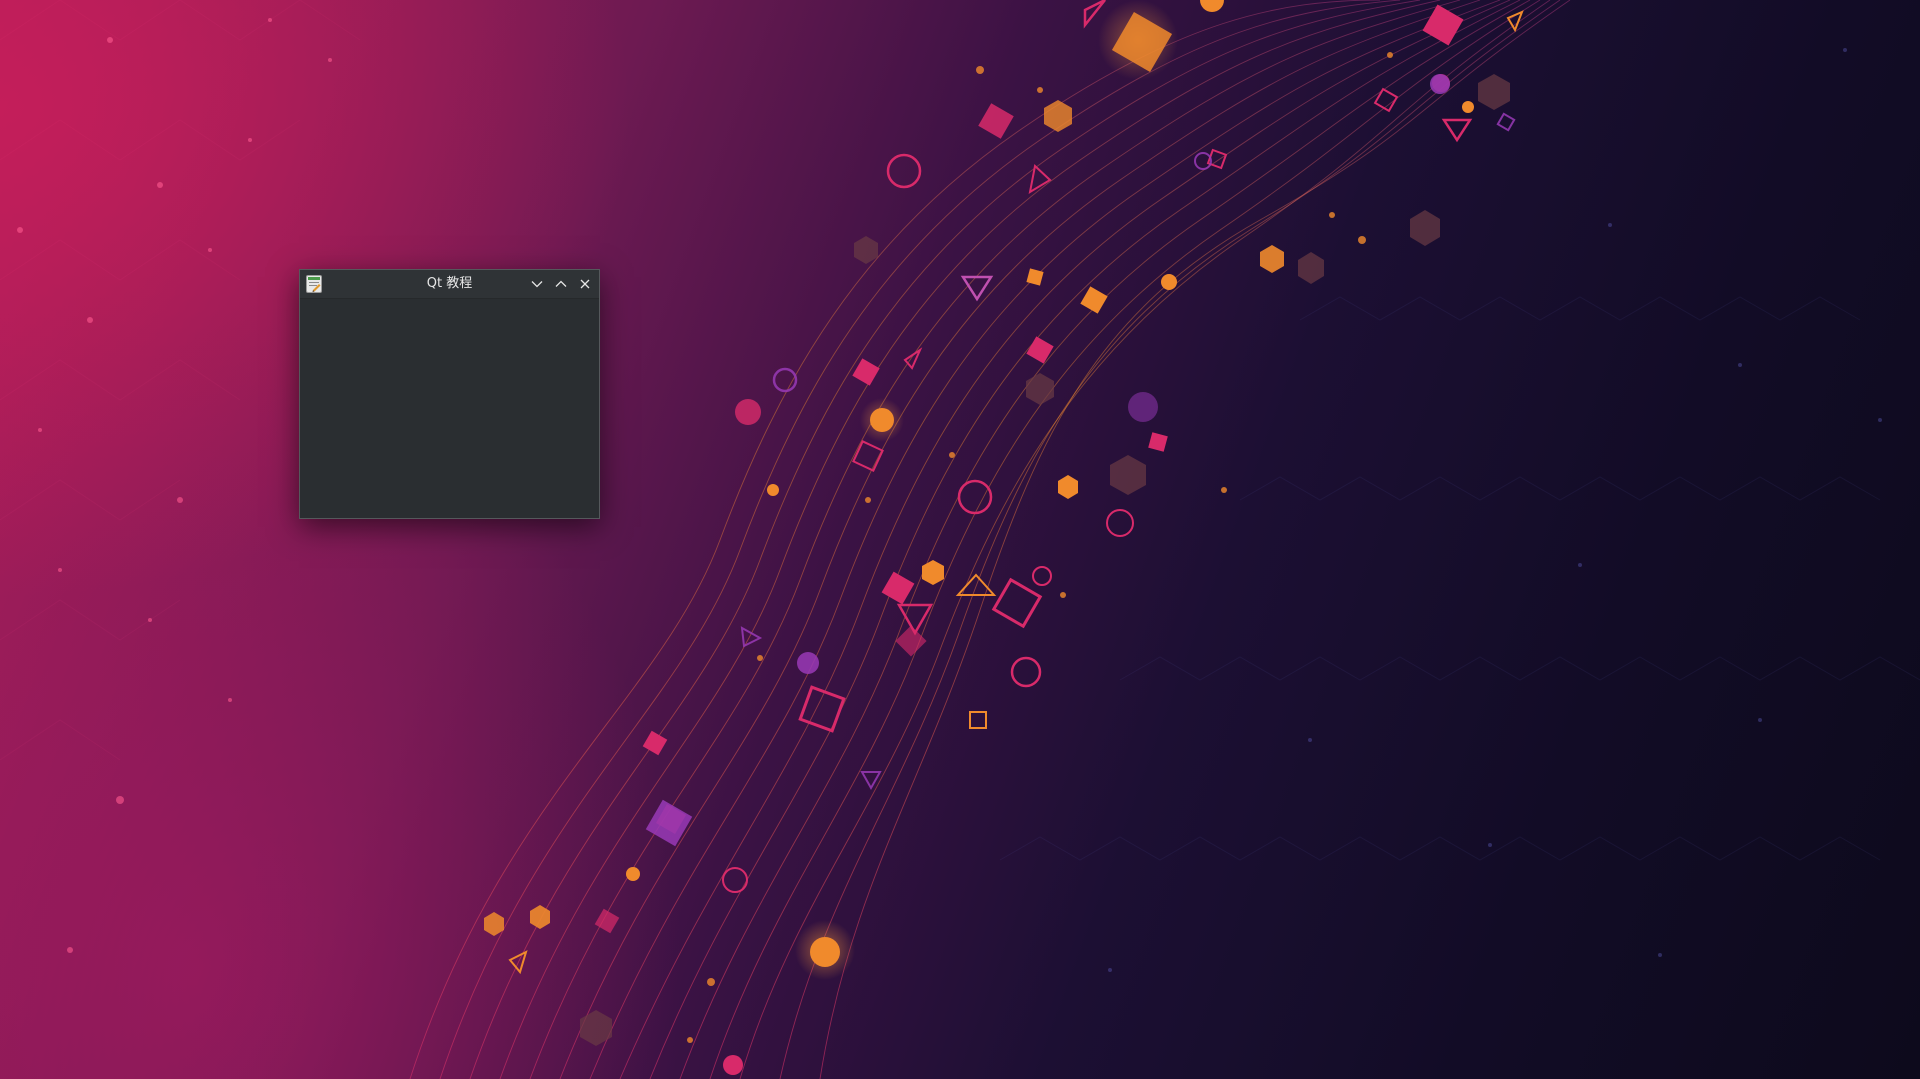 Image resolution: width=1920 pixels, height=1079 pixels. What do you see at coordinates (449, 284) in the screenshot?
I see `window-titlebar: Qt 教程` at bounding box center [449, 284].